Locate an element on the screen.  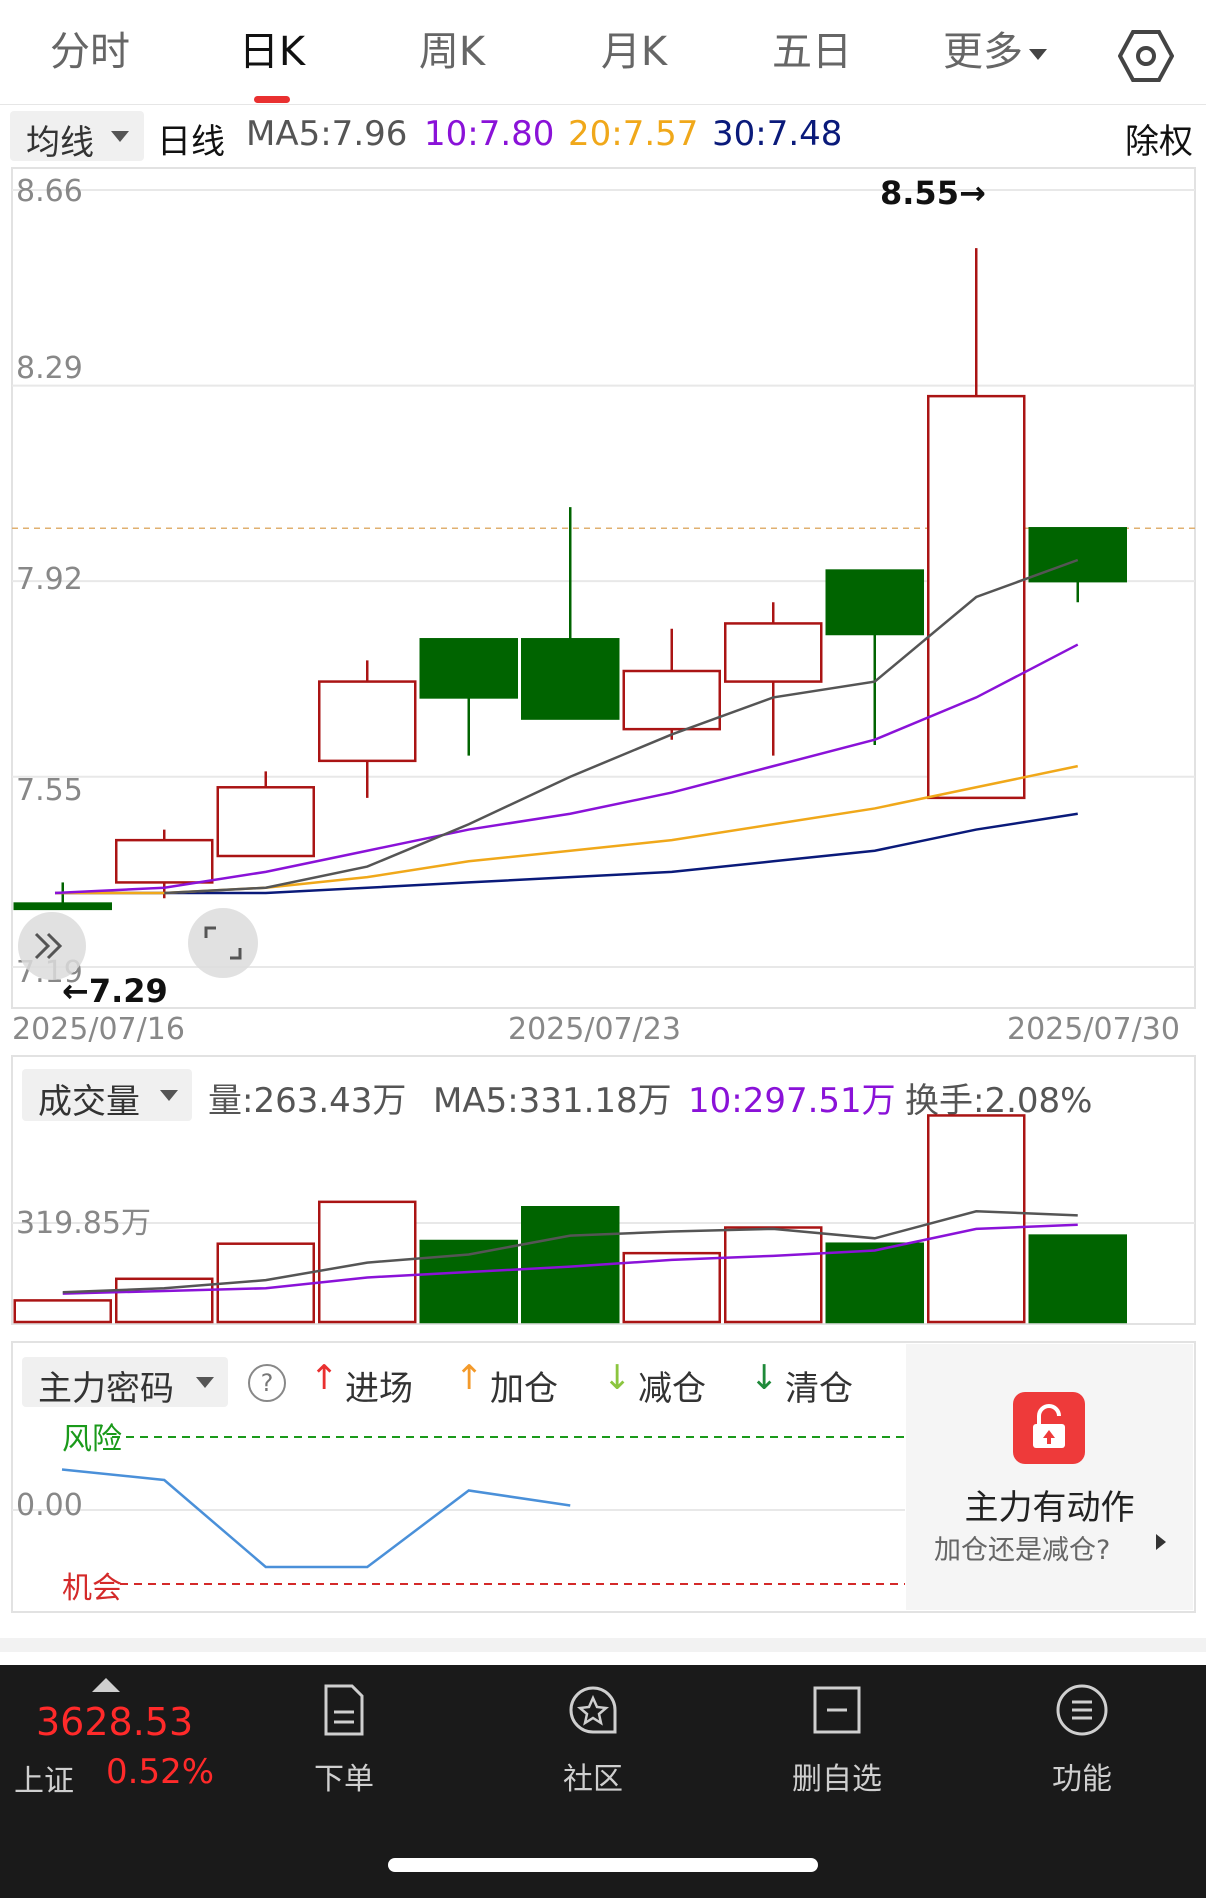
tab-more: 更多 is located at coordinates (995, 52).